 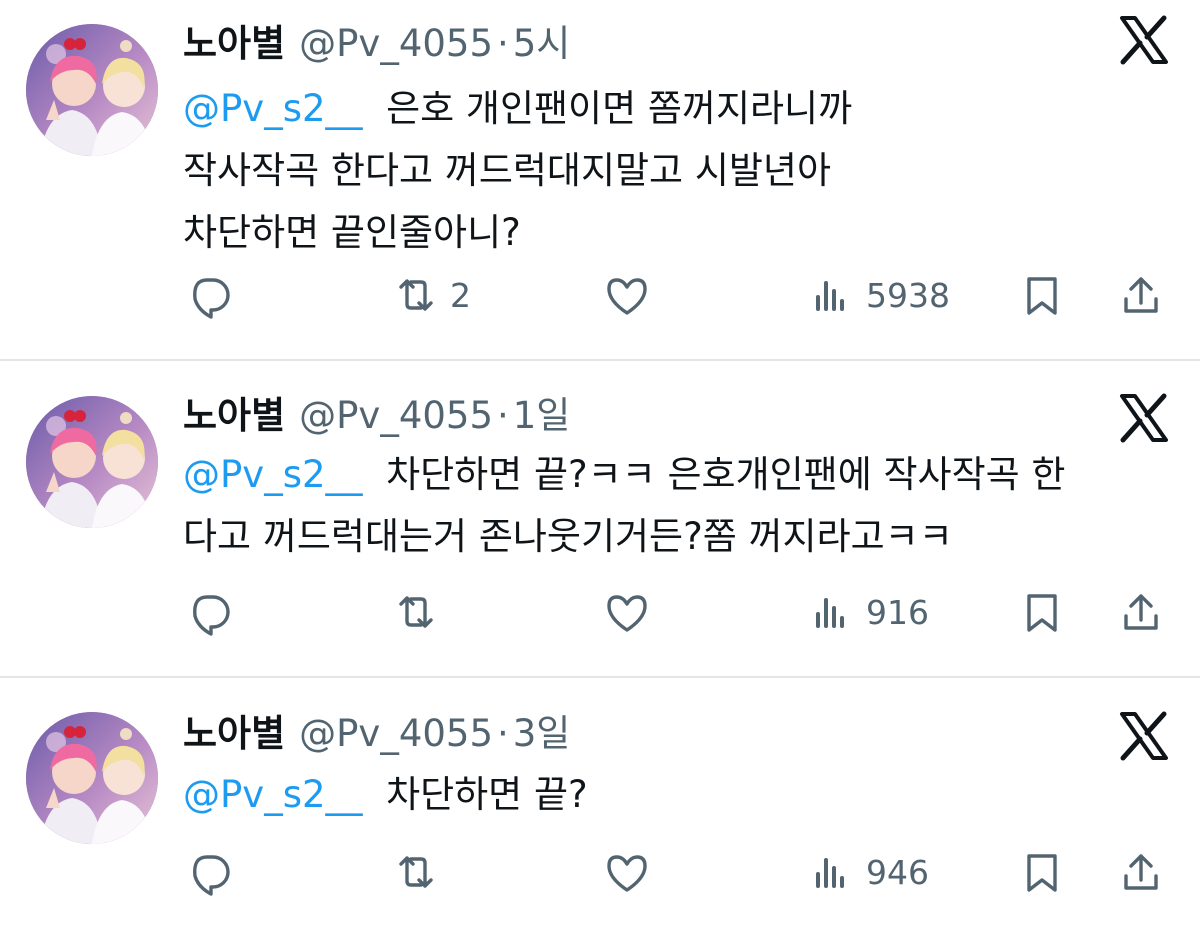 I want to click on timestamp: 5시, so click(x=542, y=43).